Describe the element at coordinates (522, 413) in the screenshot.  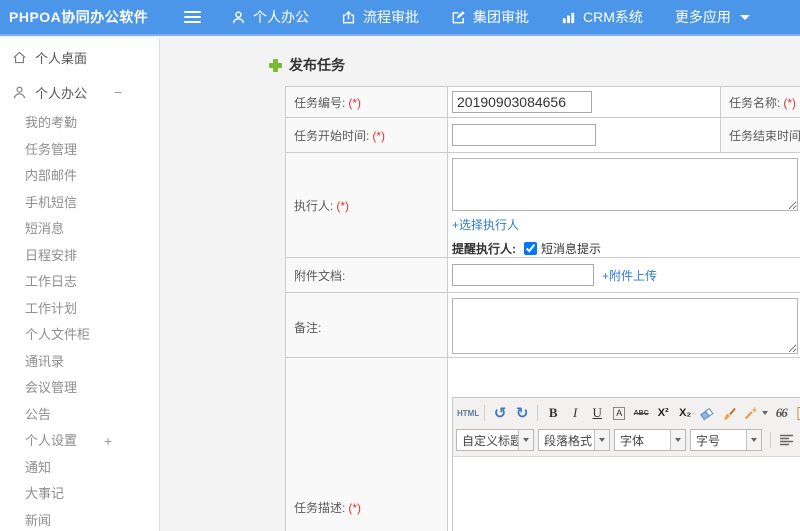
I see `redo-button: ↻` at that location.